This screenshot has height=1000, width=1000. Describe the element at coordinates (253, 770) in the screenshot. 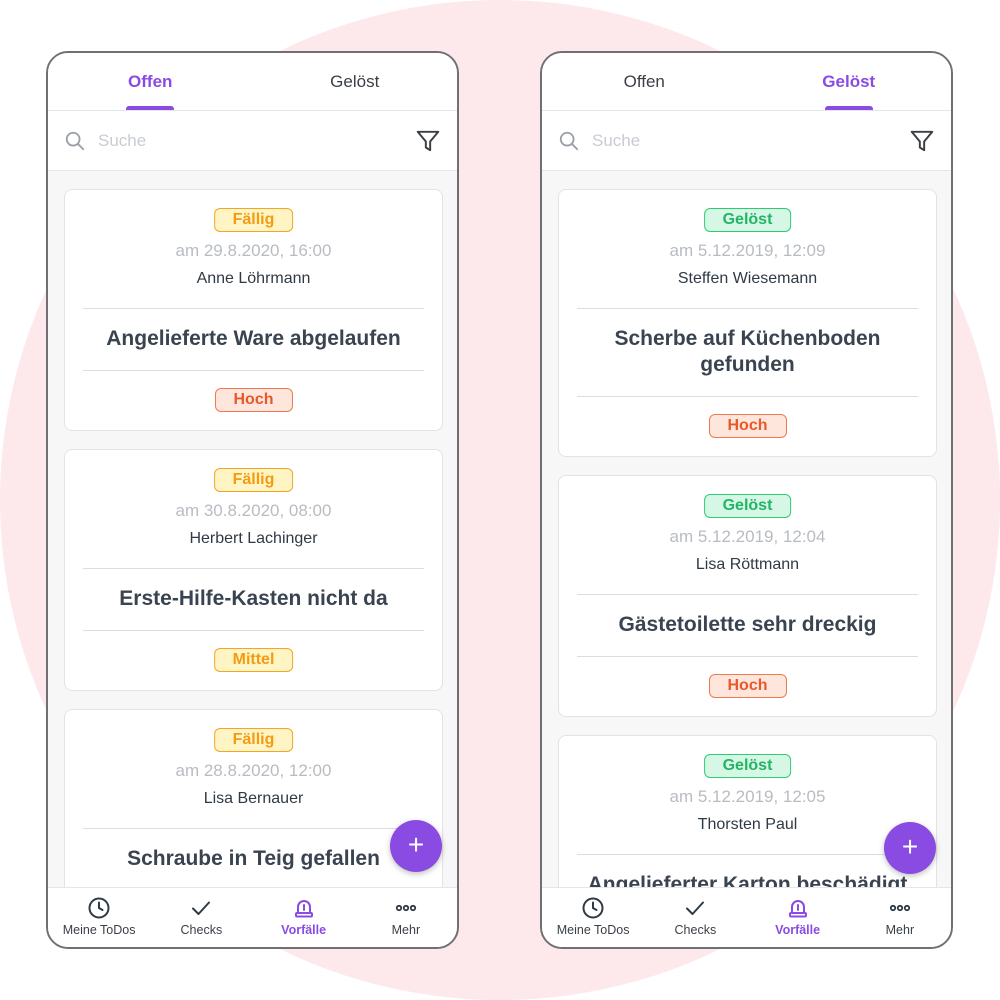

I see `incident-date: am 28.8.2020, 12:00` at that location.